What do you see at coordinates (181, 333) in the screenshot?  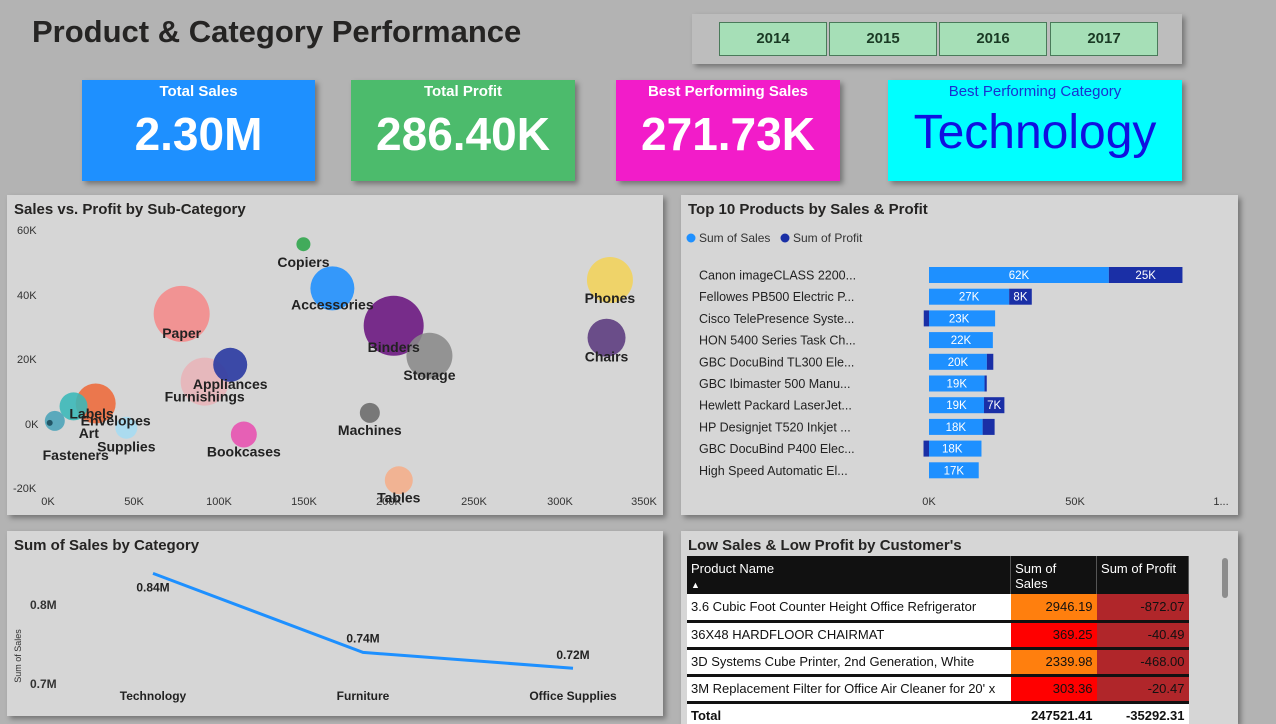 I see `scatter-label-paper: Paper` at bounding box center [181, 333].